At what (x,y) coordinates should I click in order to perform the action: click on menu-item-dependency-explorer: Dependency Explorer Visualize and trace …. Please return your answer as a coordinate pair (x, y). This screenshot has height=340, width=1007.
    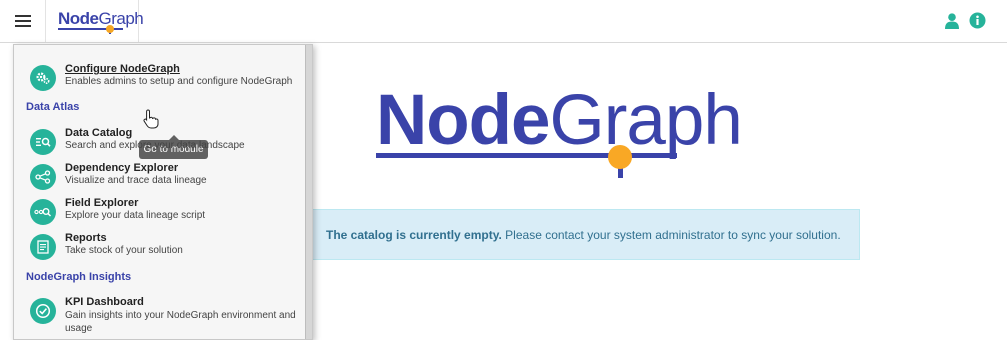
    Looking at the image, I should click on (165, 178).